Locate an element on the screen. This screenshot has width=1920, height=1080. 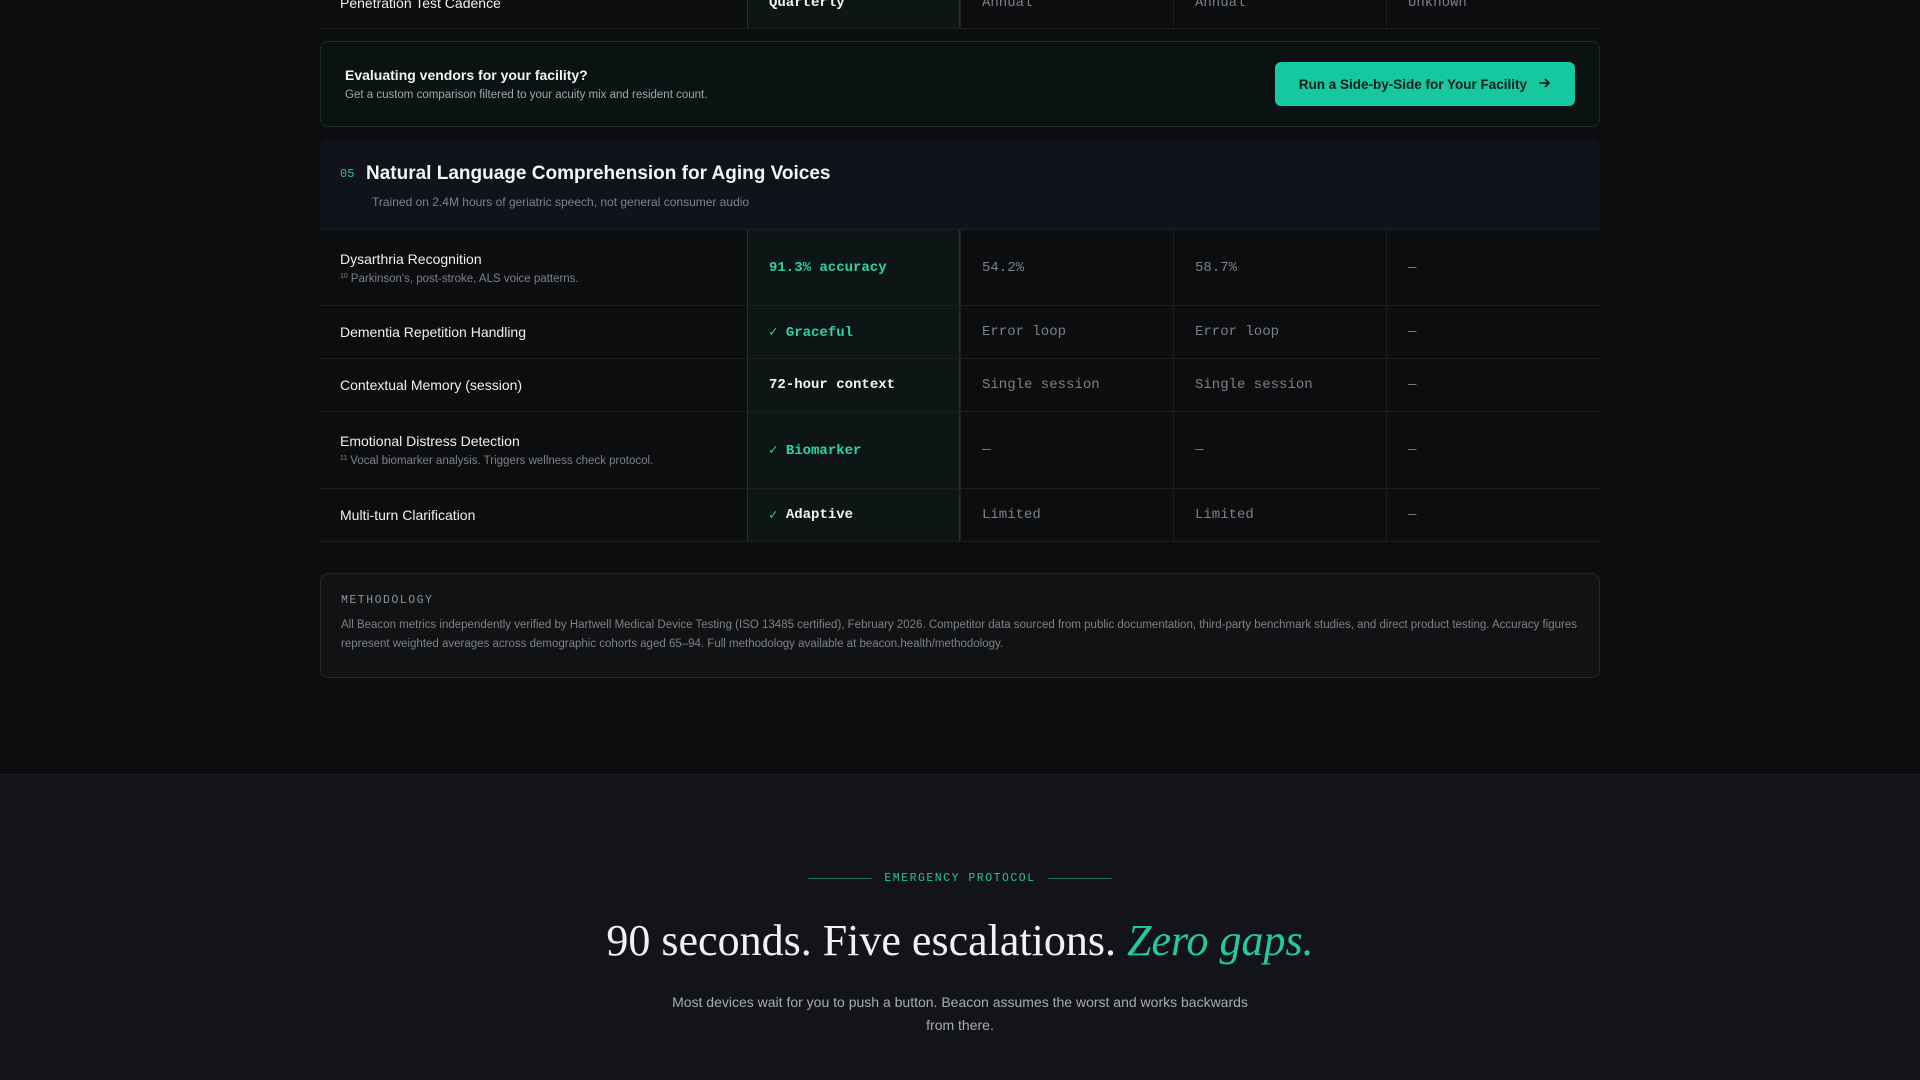
competitor-value: 58.7% is located at coordinates (1216, 267).